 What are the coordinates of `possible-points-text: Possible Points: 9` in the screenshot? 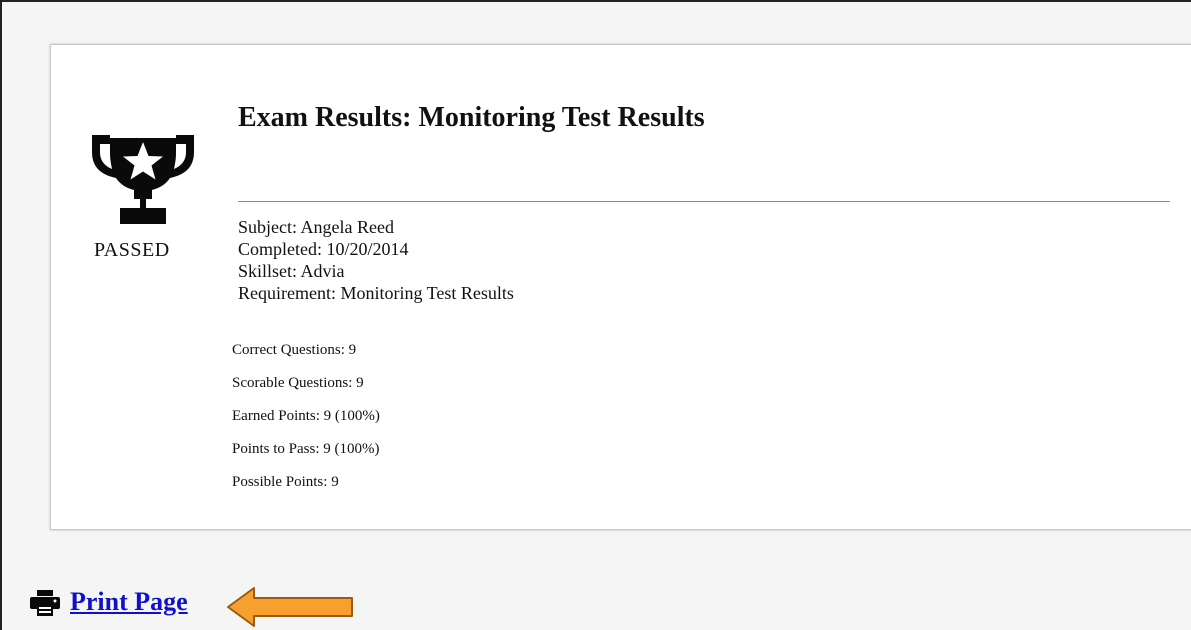 It's located at (285, 482).